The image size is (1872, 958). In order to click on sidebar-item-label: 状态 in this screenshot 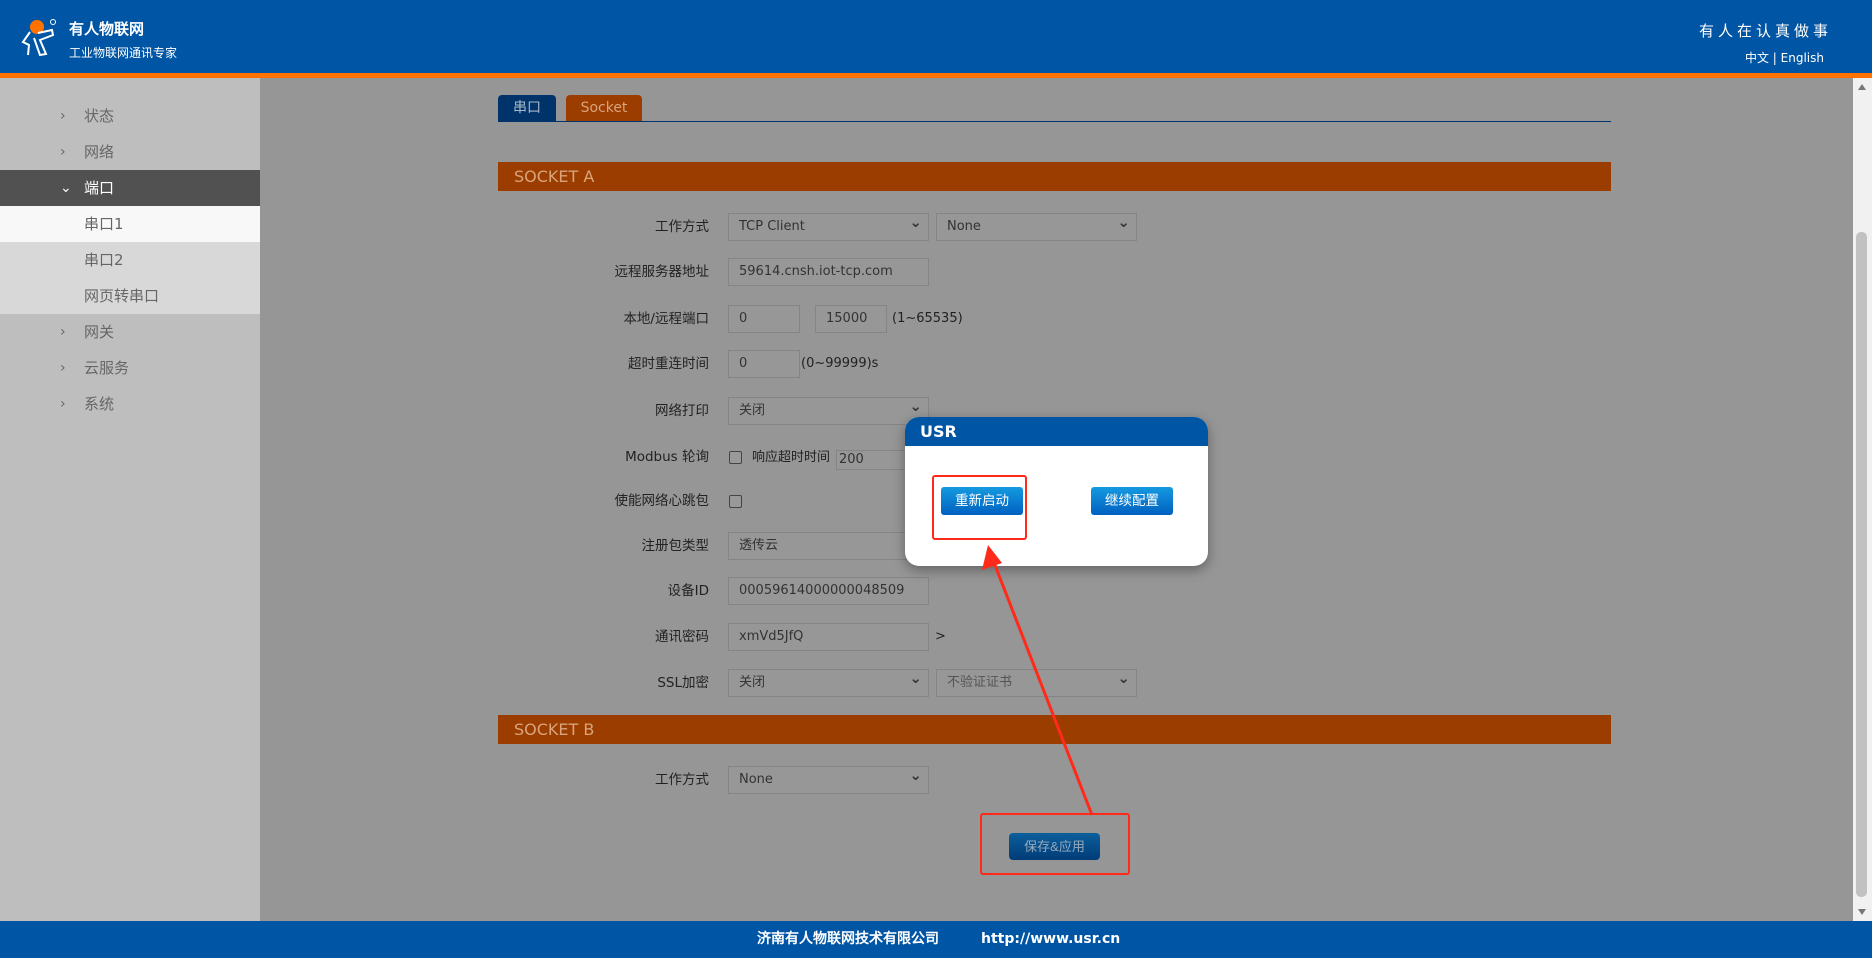, I will do `click(99, 116)`.